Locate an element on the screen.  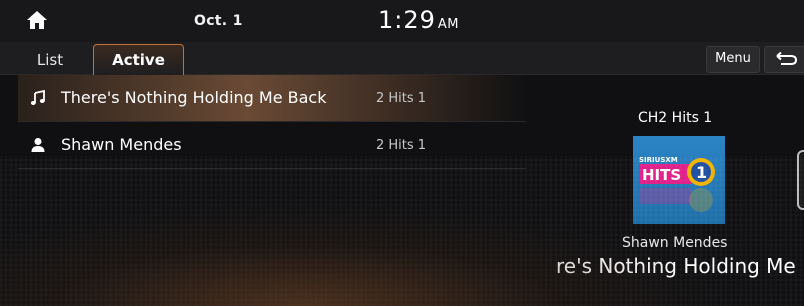
album-art: SIRIUSXM HITS 1 is located at coordinates (679, 180).